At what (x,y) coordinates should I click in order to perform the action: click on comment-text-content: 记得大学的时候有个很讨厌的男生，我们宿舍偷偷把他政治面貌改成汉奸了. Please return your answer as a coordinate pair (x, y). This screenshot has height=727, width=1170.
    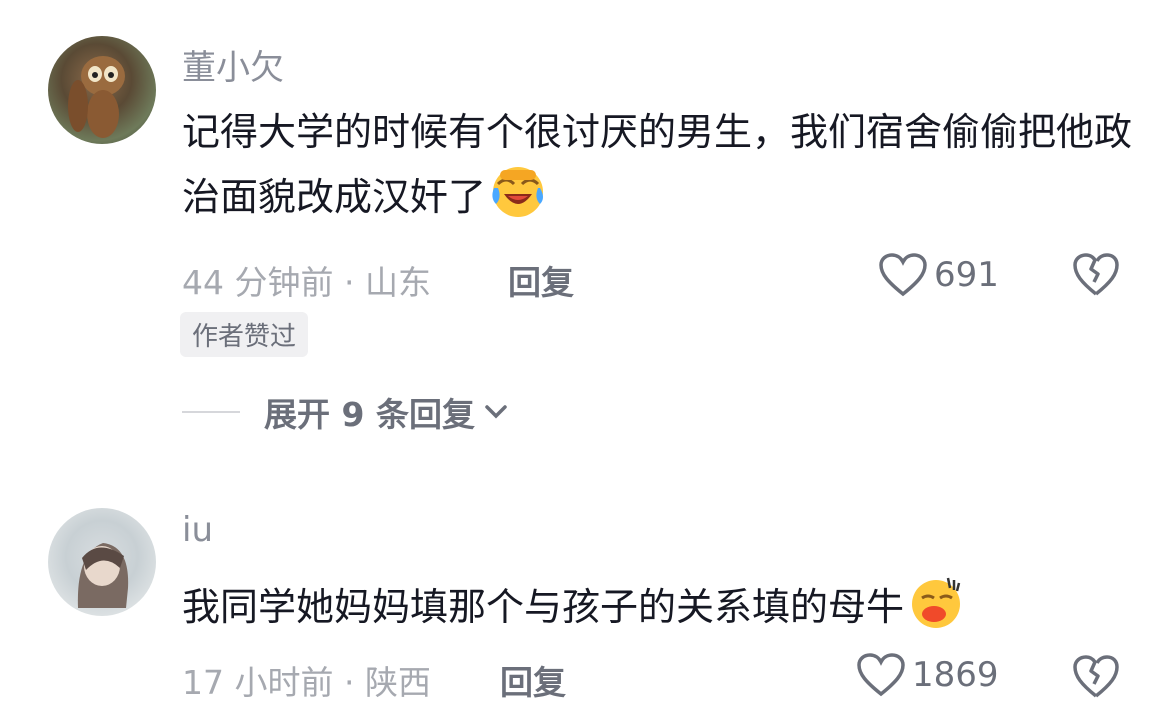
    Looking at the image, I should click on (657, 164).